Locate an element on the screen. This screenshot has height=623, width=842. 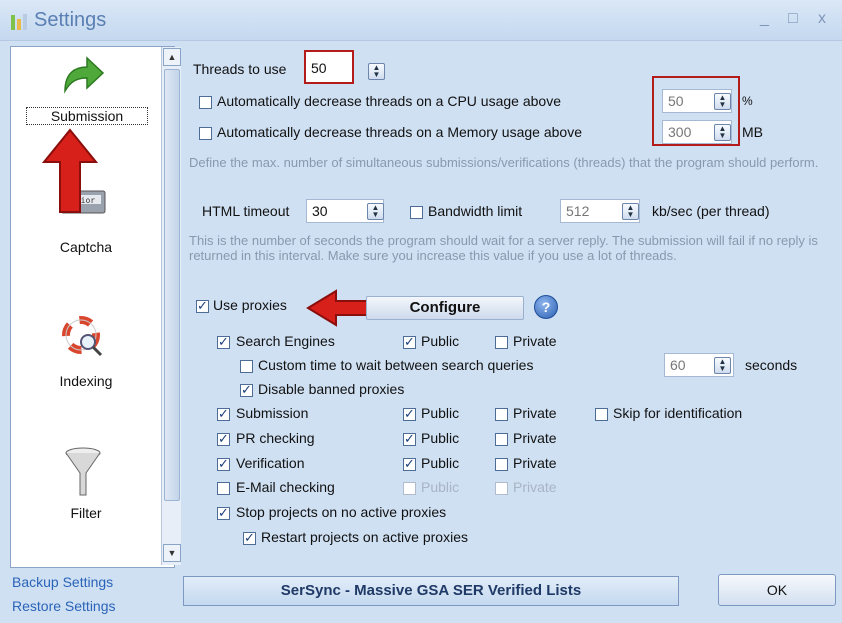
email-checking-checkbox is located at coordinates (223, 488).